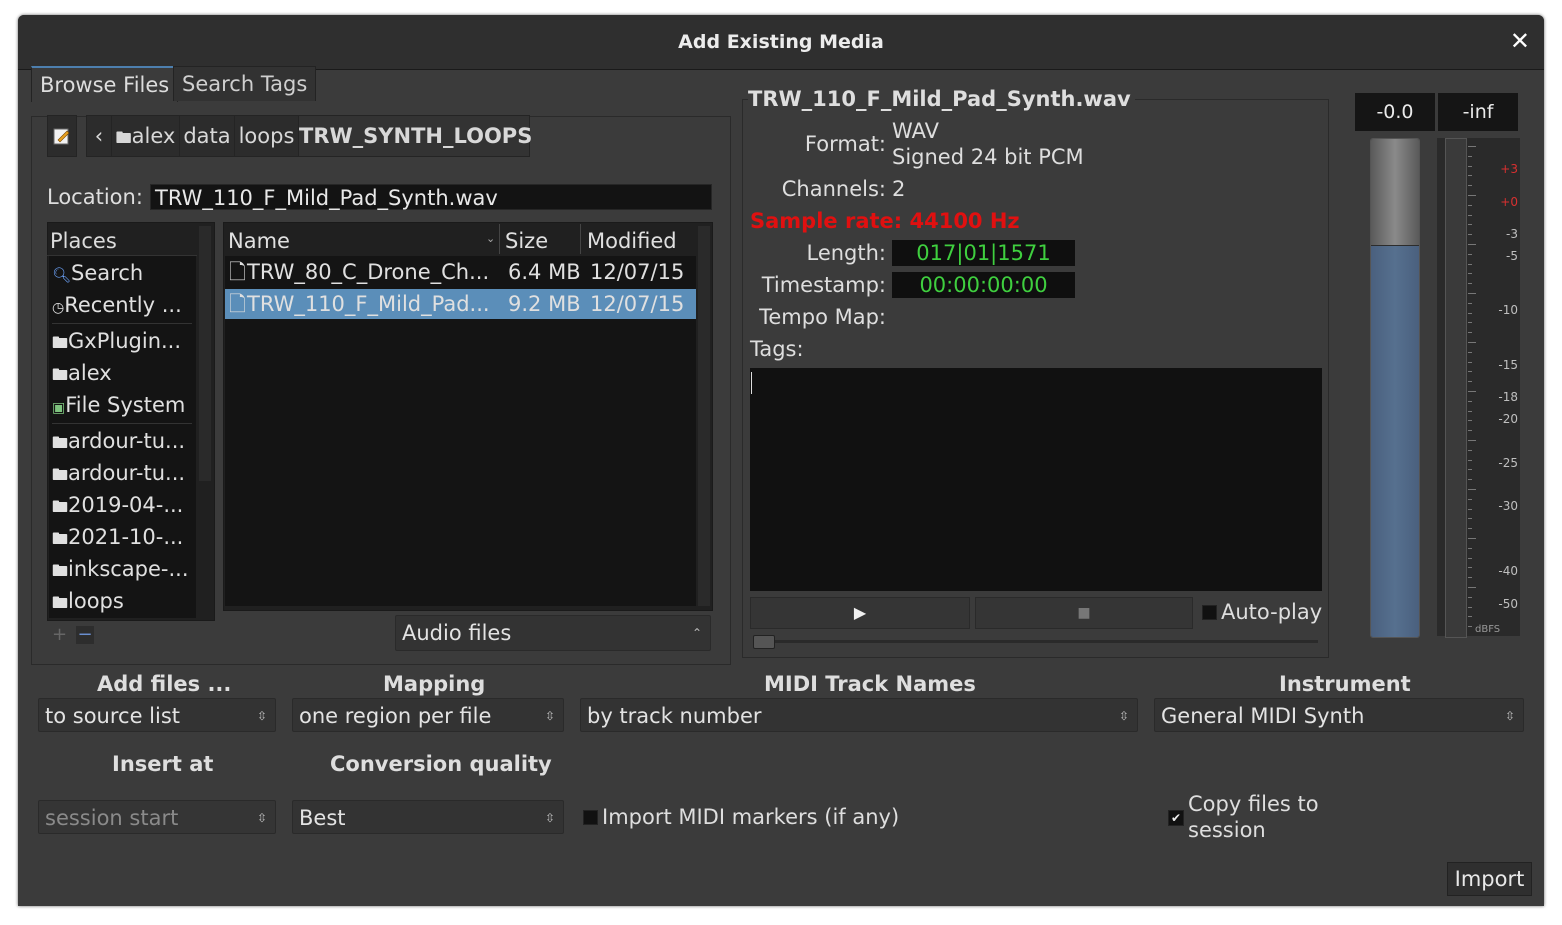 The image size is (1562, 925). I want to click on drive-icon: ▣, so click(59, 408).